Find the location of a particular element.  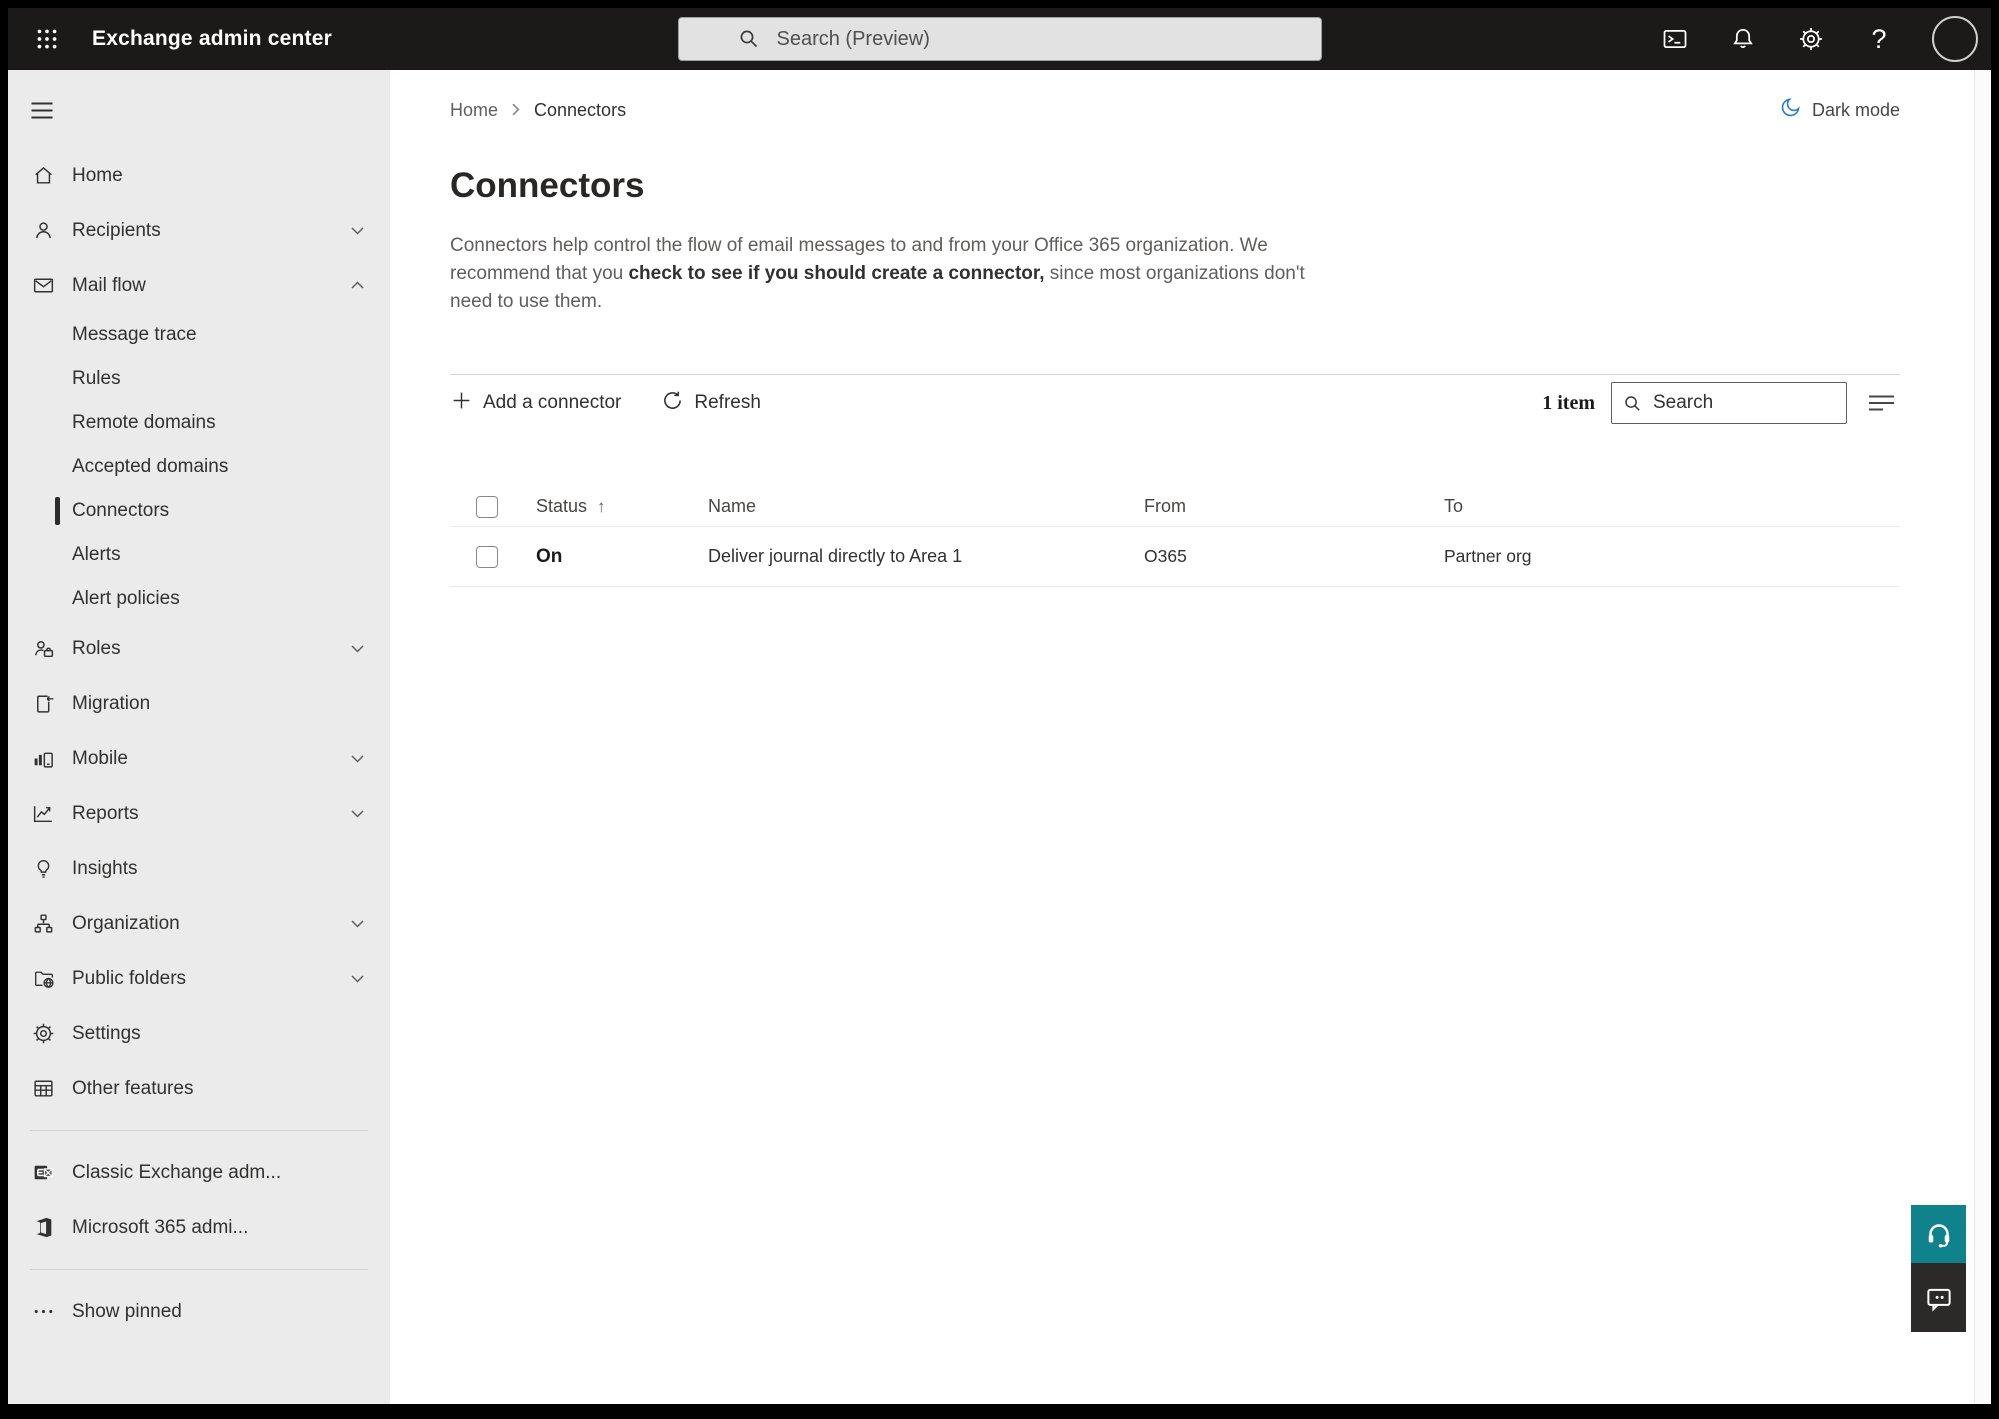

sidebar-item-label: Settings is located at coordinates (106, 1033).